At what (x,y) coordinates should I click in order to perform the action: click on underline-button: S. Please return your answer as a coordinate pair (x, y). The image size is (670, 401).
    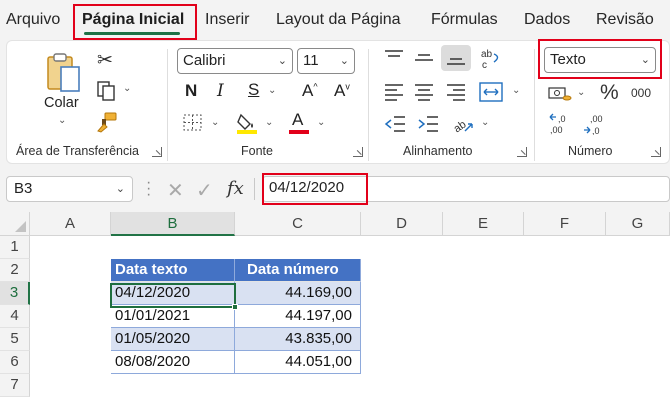
    Looking at the image, I should click on (253, 90).